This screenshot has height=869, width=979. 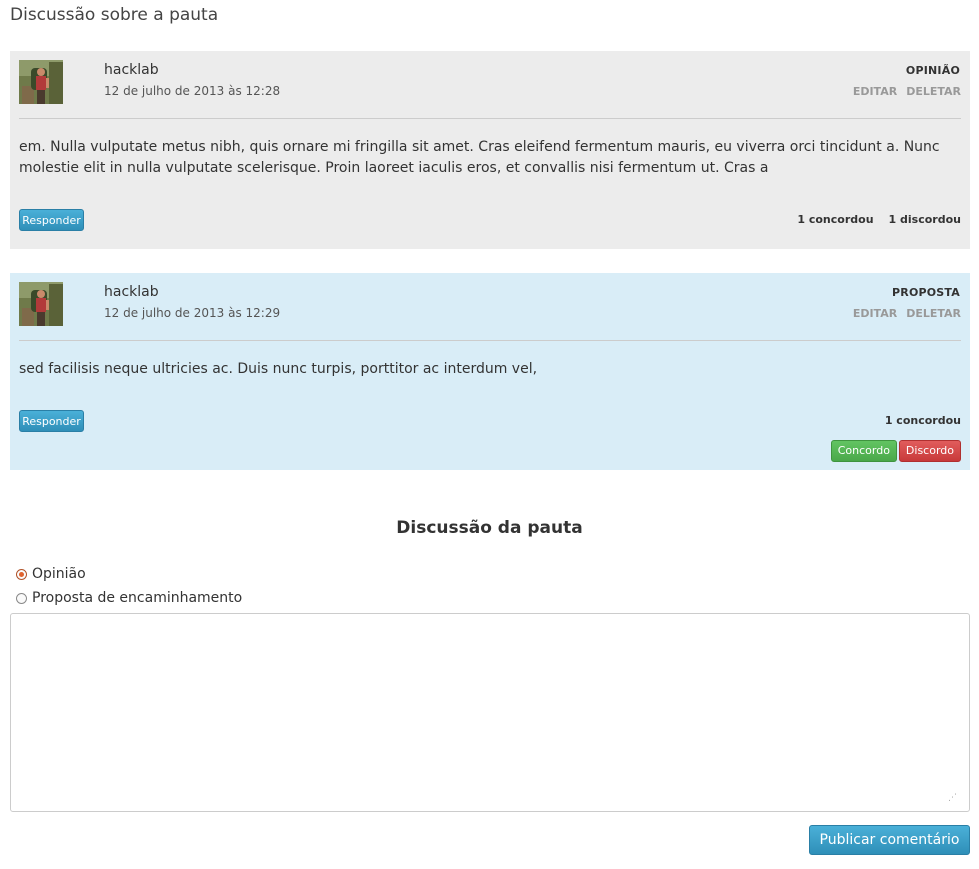 I want to click on disagree-button: Discordo, so click(x=929, y=450).